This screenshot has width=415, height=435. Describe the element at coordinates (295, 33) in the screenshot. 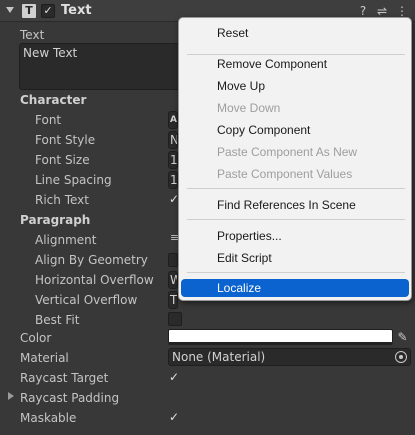

I see `menu-item-reset: Reset` at that location.